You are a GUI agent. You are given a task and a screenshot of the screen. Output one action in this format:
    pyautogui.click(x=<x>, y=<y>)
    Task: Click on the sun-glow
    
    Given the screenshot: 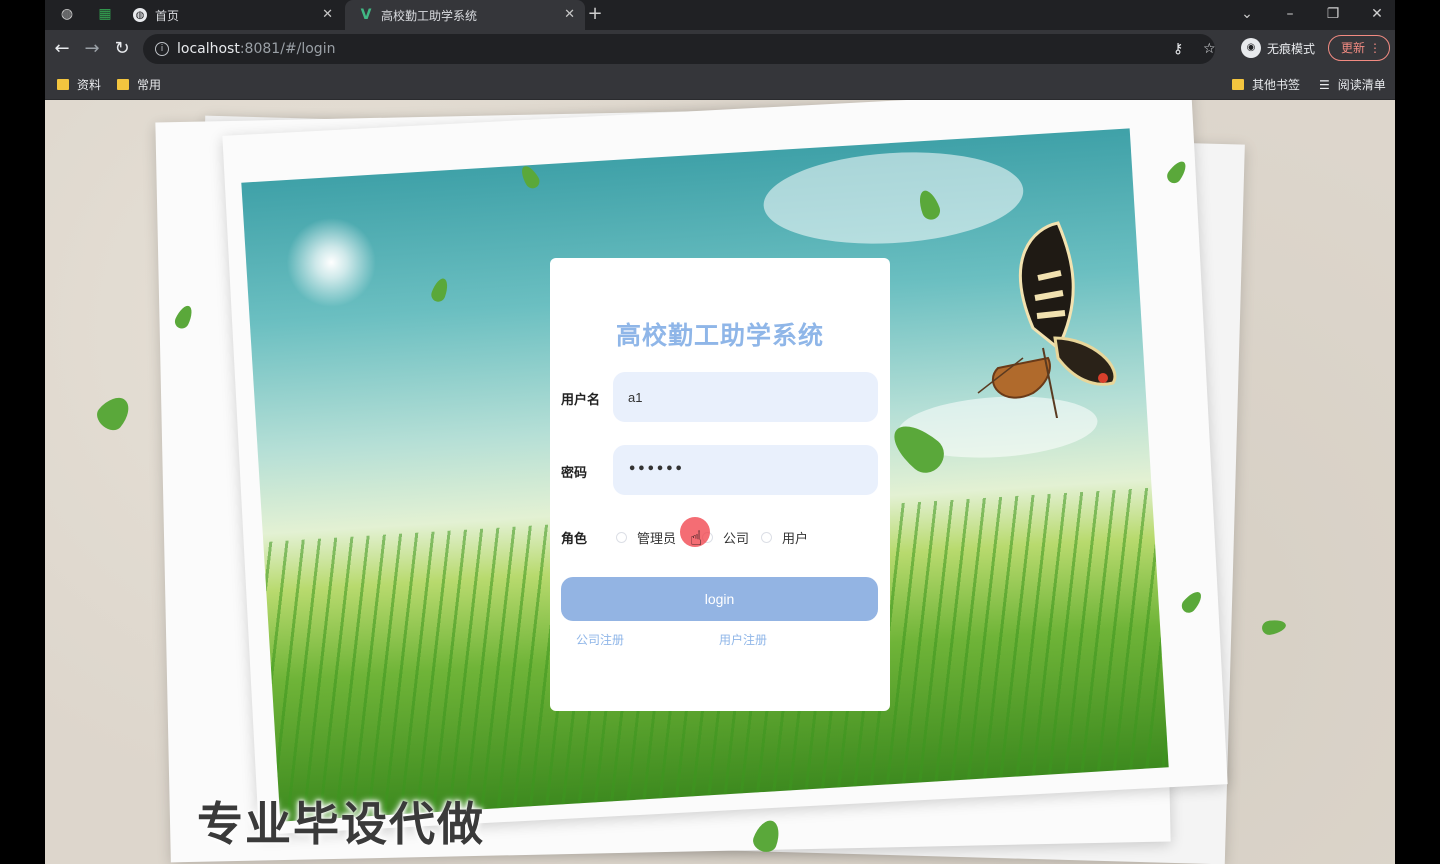 What is the action you would take?
    pyautogui.click(x=331, y=262)
    